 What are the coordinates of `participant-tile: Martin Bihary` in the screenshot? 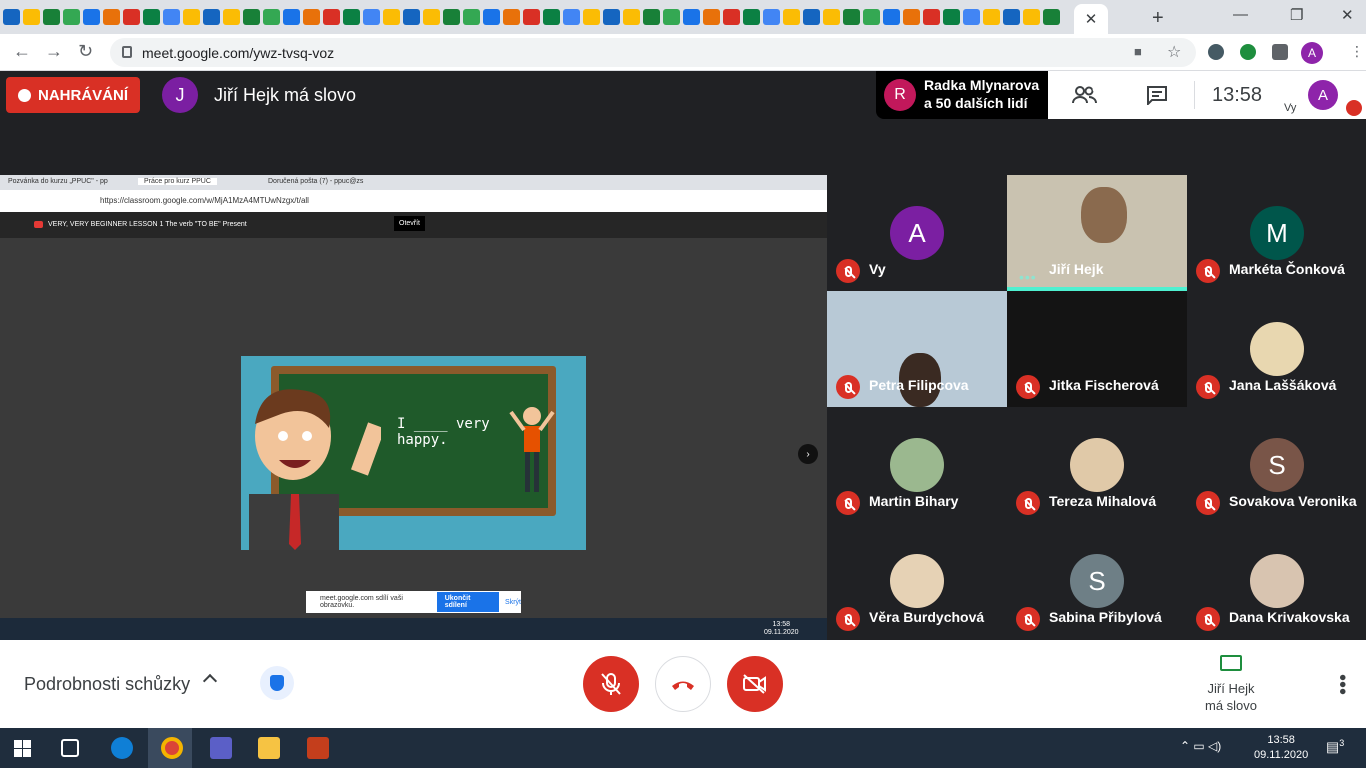 It's located at (917, 465).